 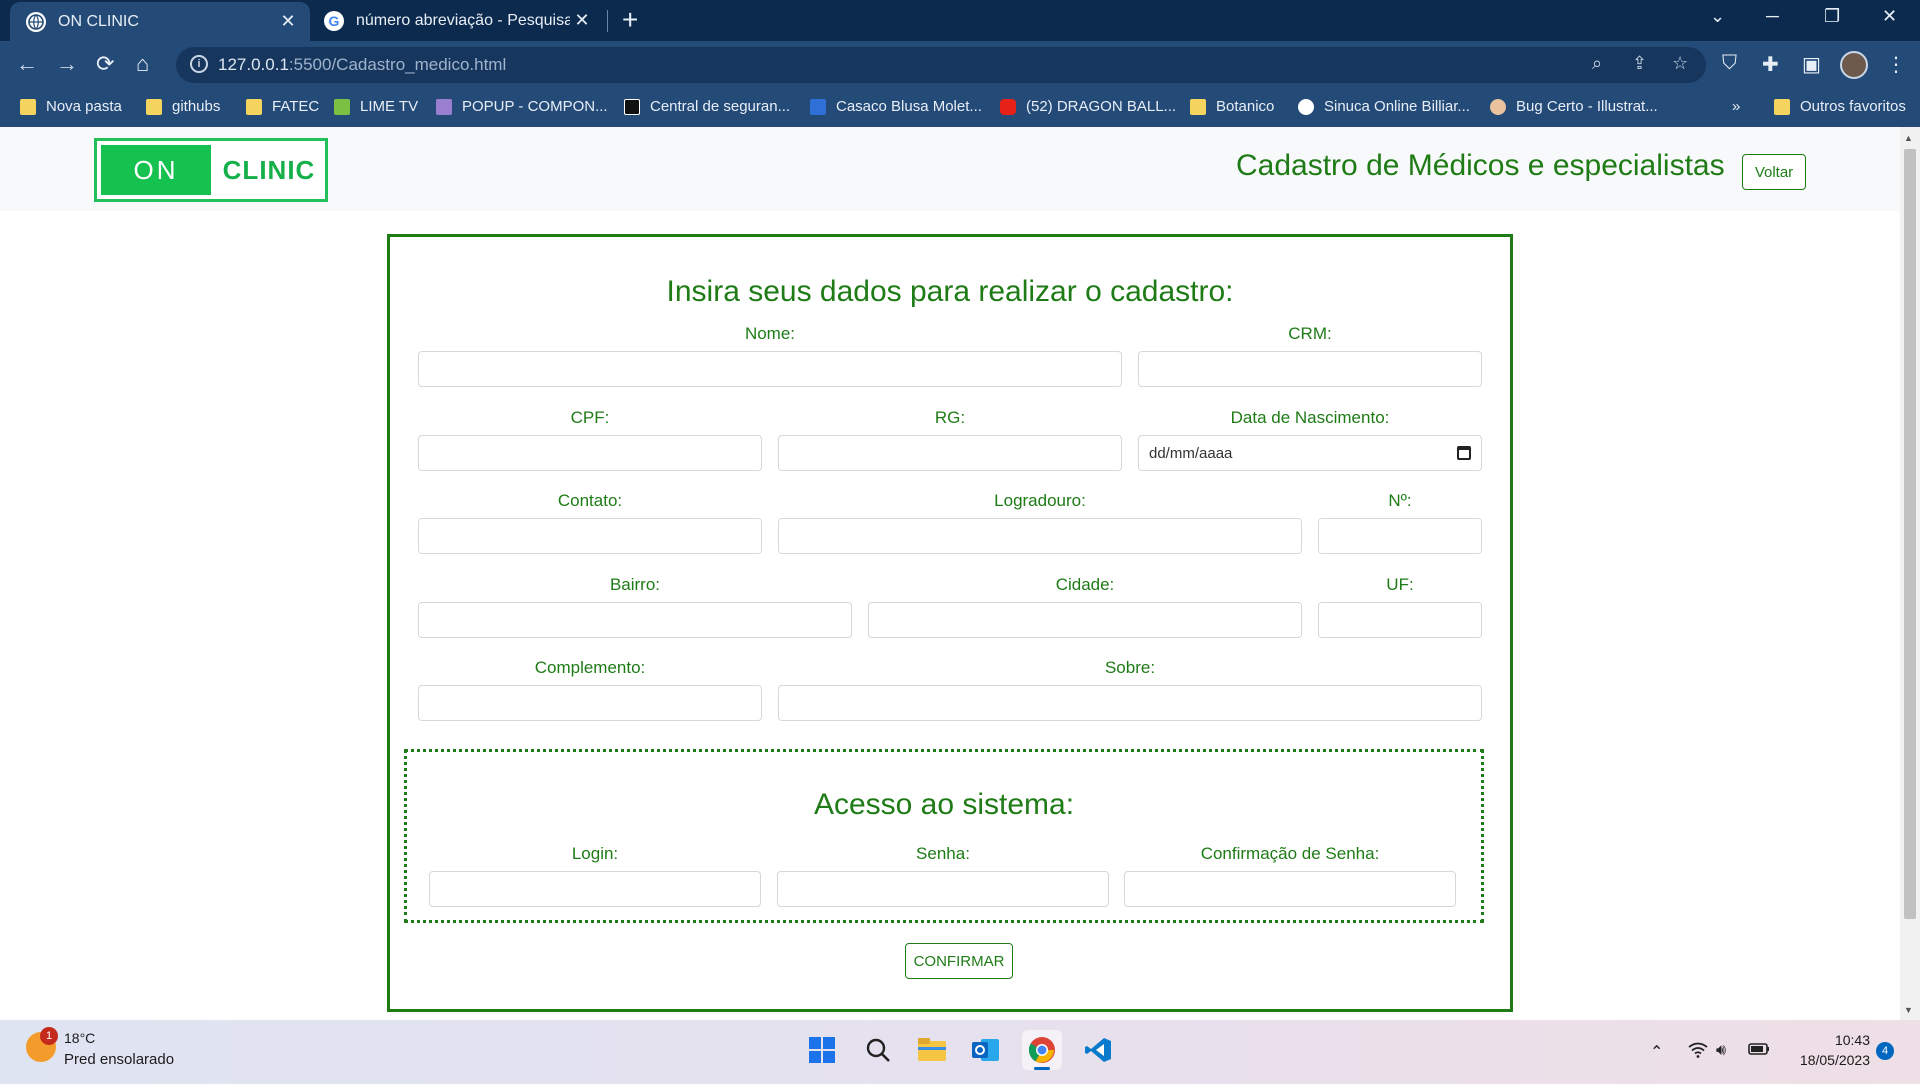 I want to click on bookmark-label: Nova pasta, so click(x=84, y=106).